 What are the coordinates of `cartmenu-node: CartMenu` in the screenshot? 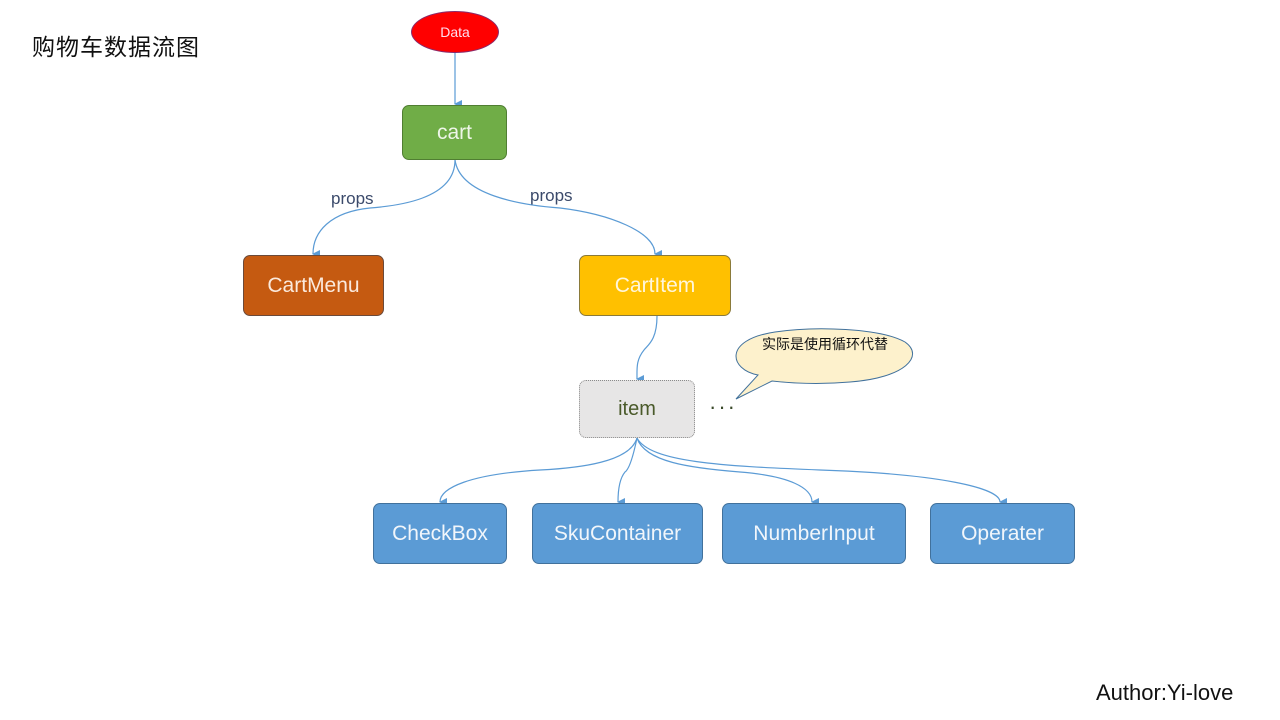 It's located at (313, 285).